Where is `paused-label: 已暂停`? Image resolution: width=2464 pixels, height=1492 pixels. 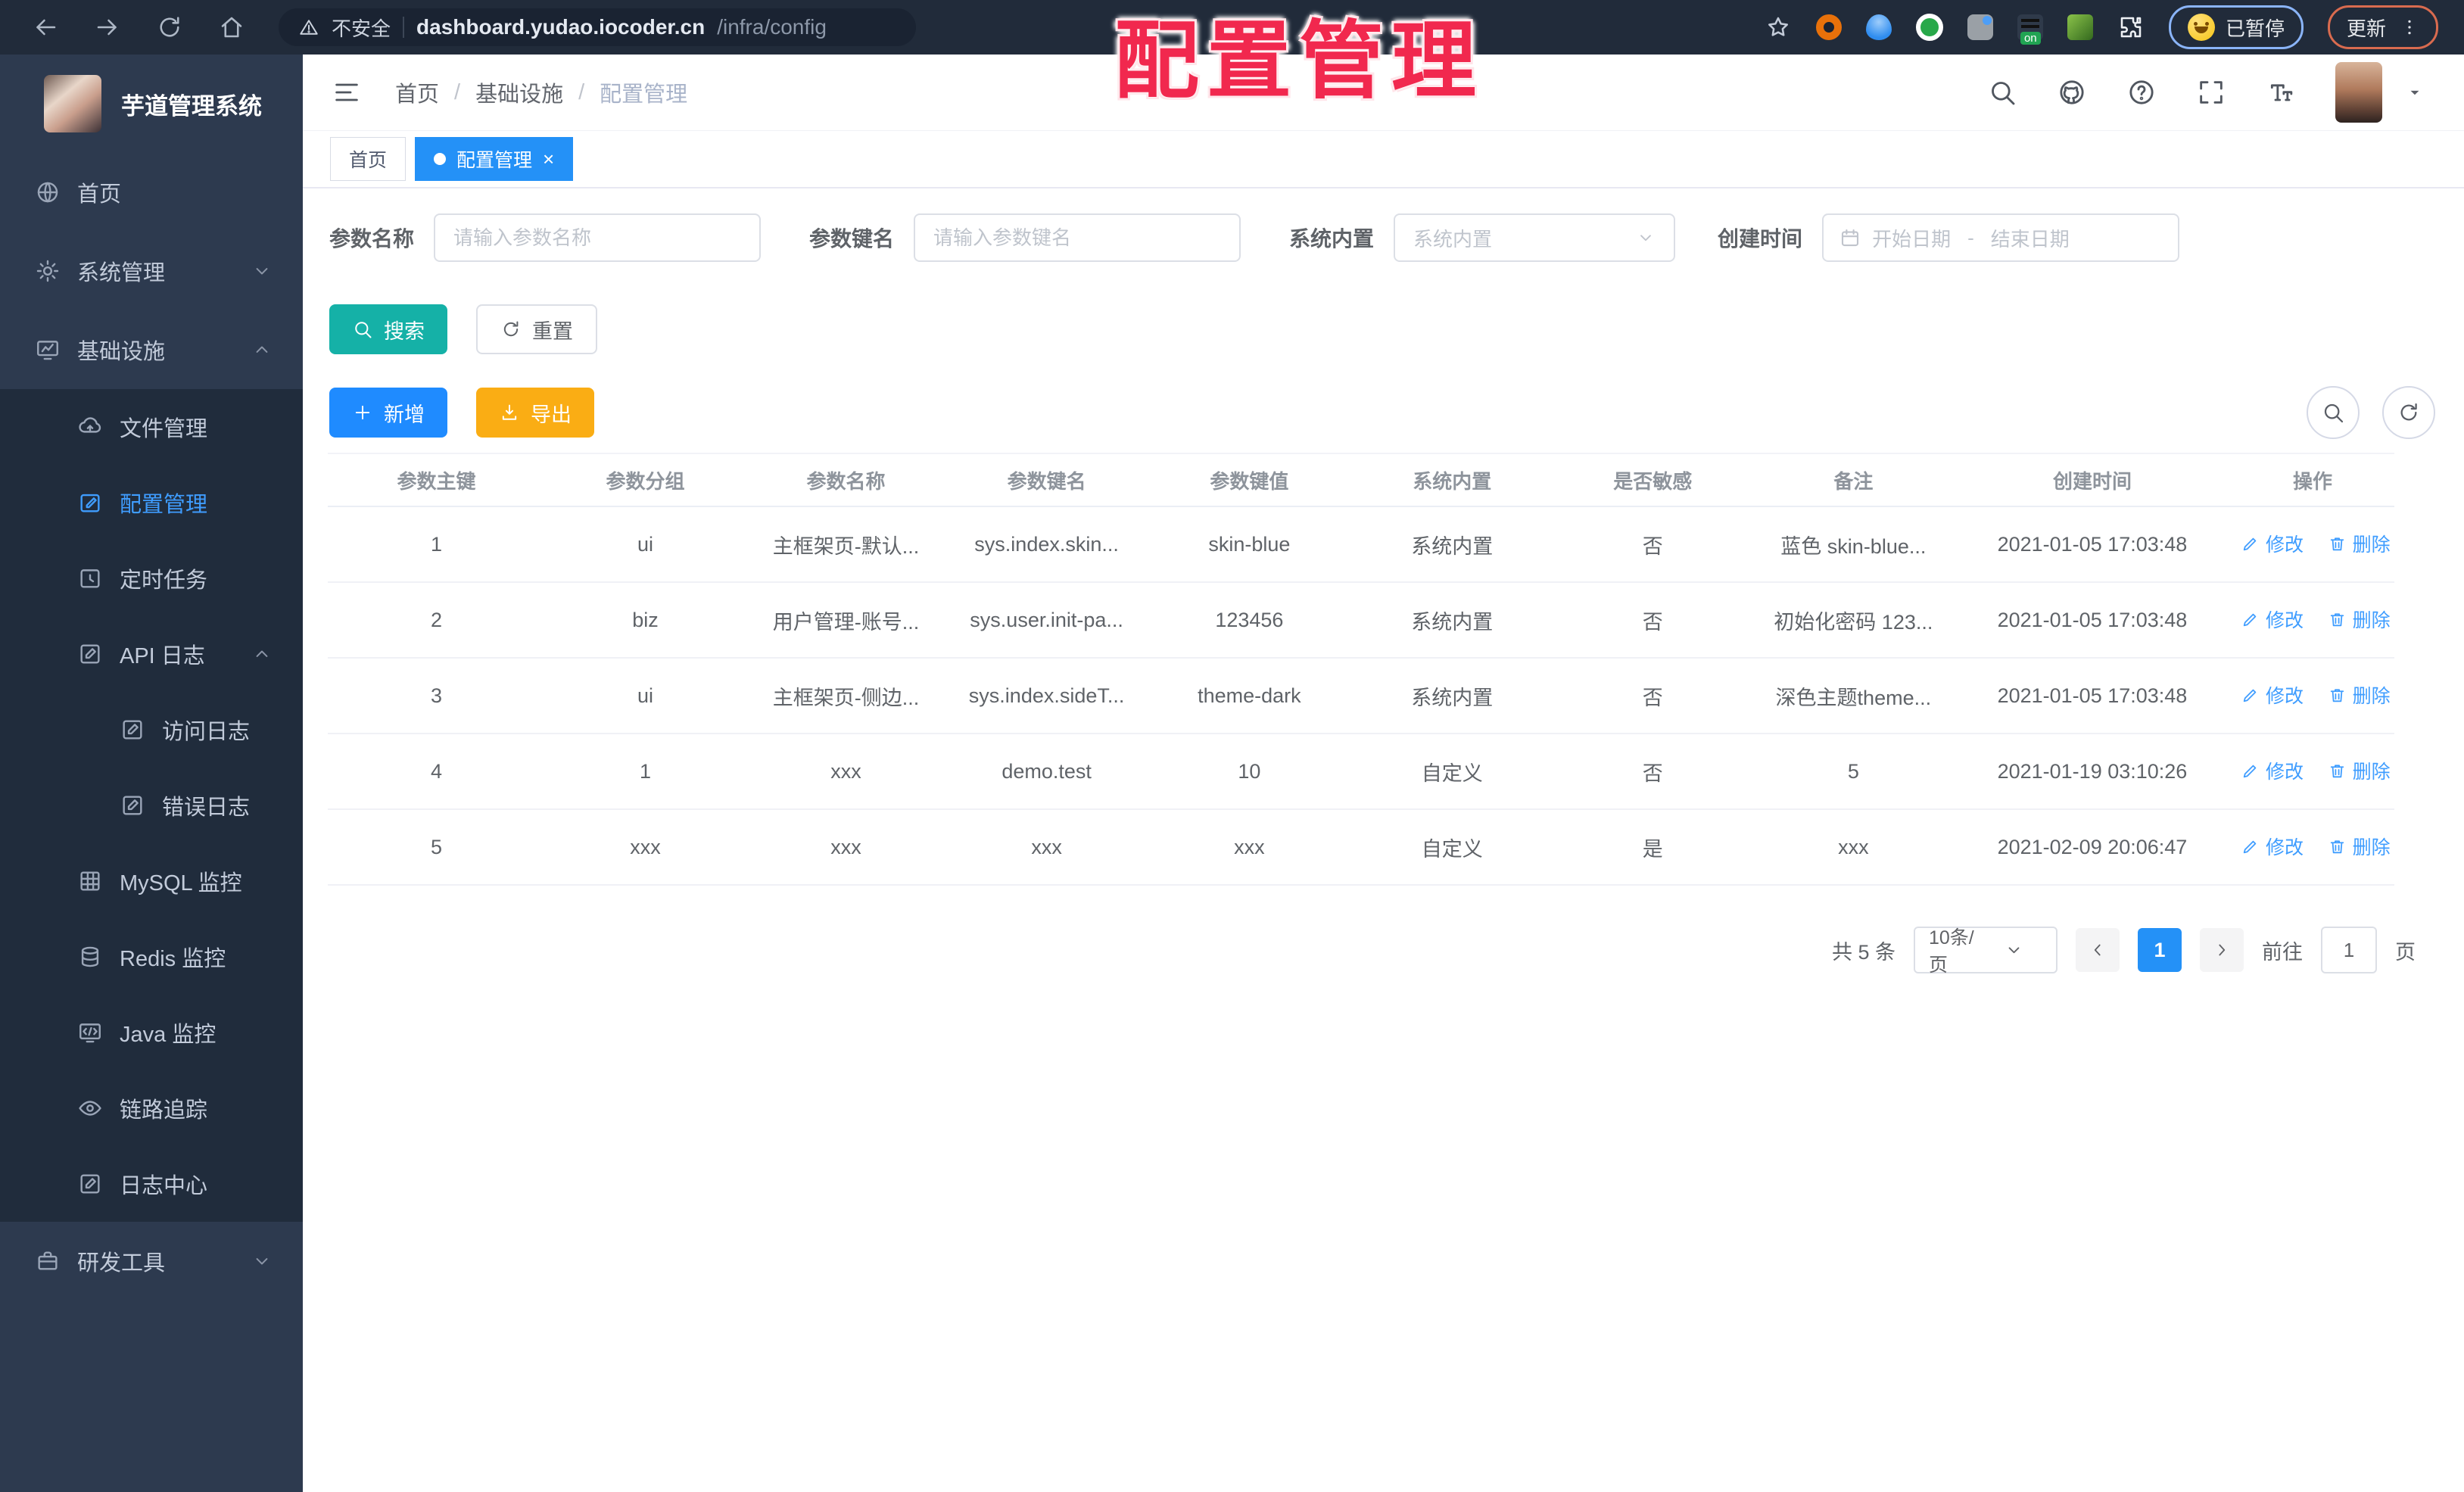 paused-label: 已暂停 is located at coordinates (2255, 28).